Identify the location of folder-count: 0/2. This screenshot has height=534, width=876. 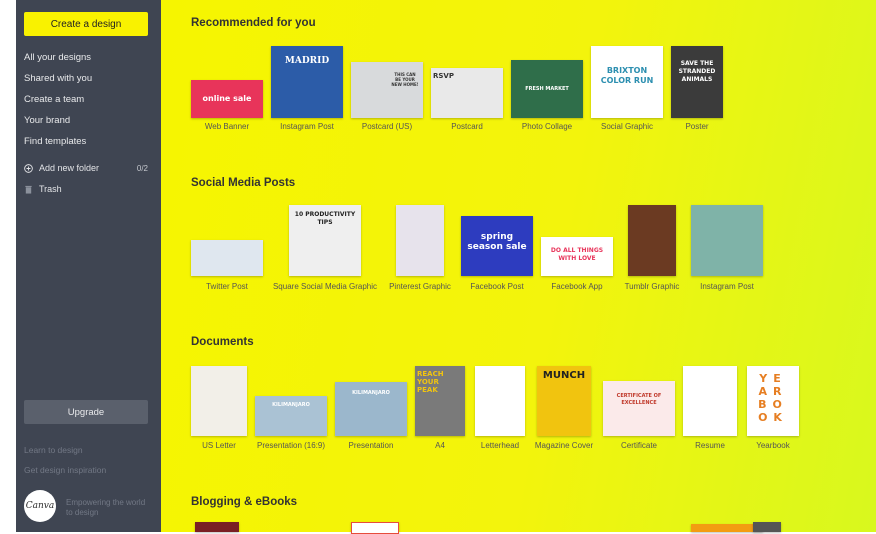
(142, 168).